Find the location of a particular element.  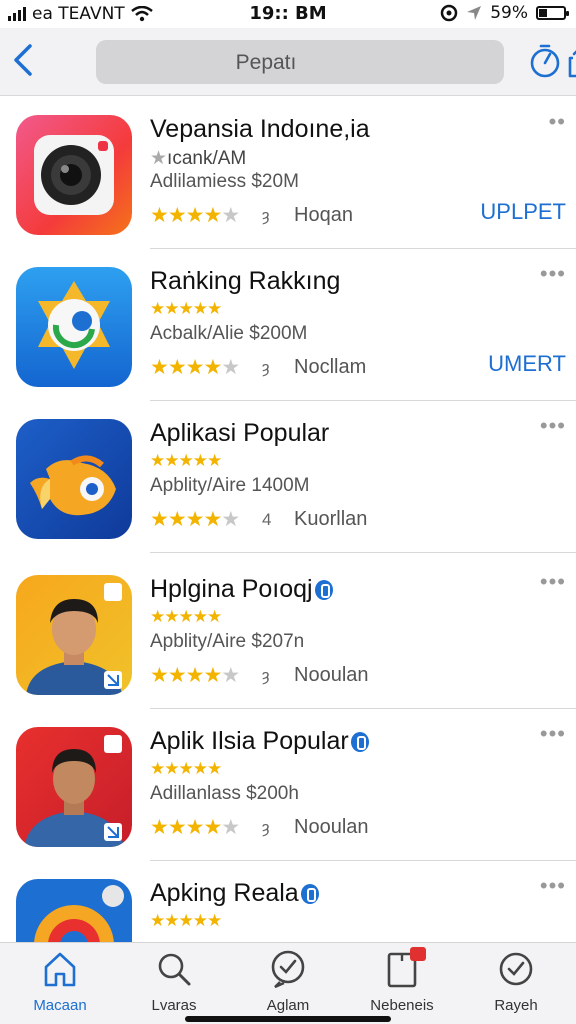

tab-home: Macaan is located at coordinates (60, 984).